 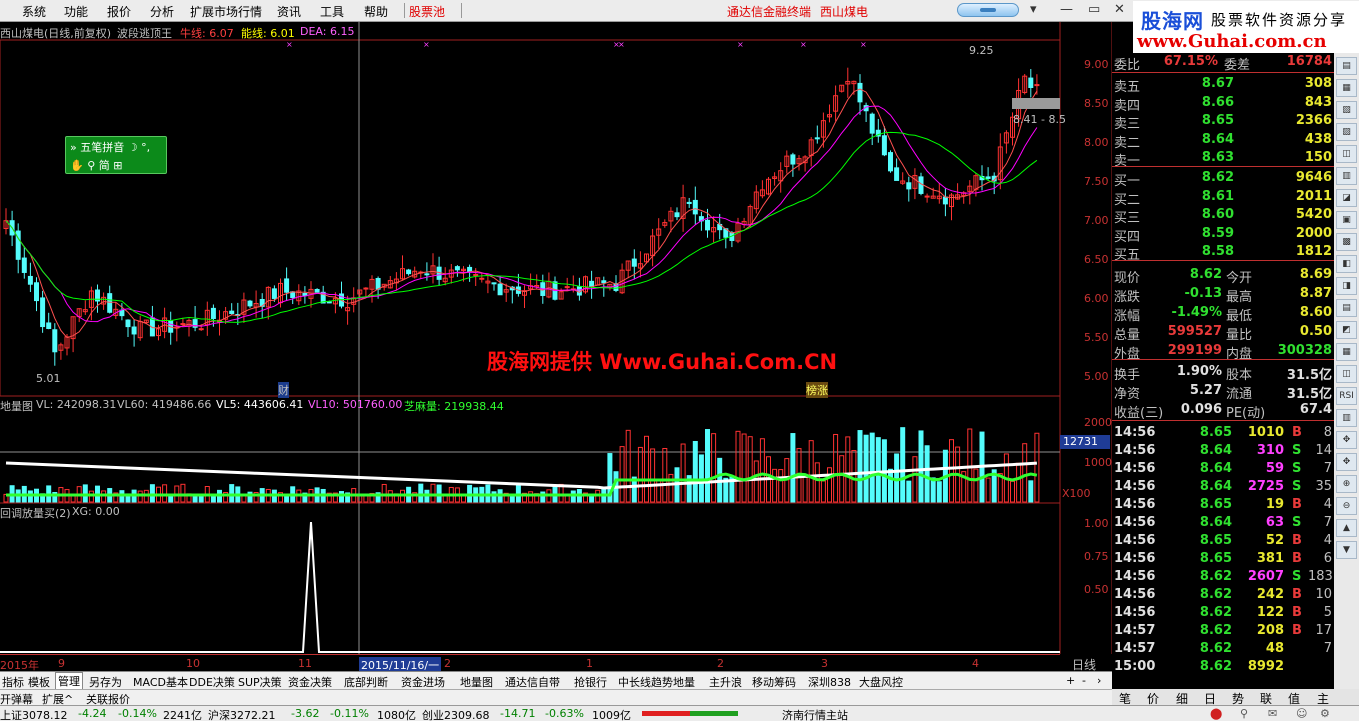 I want to click on menu-ext-market: 扩展市场行情, so click(x=226, y=11).